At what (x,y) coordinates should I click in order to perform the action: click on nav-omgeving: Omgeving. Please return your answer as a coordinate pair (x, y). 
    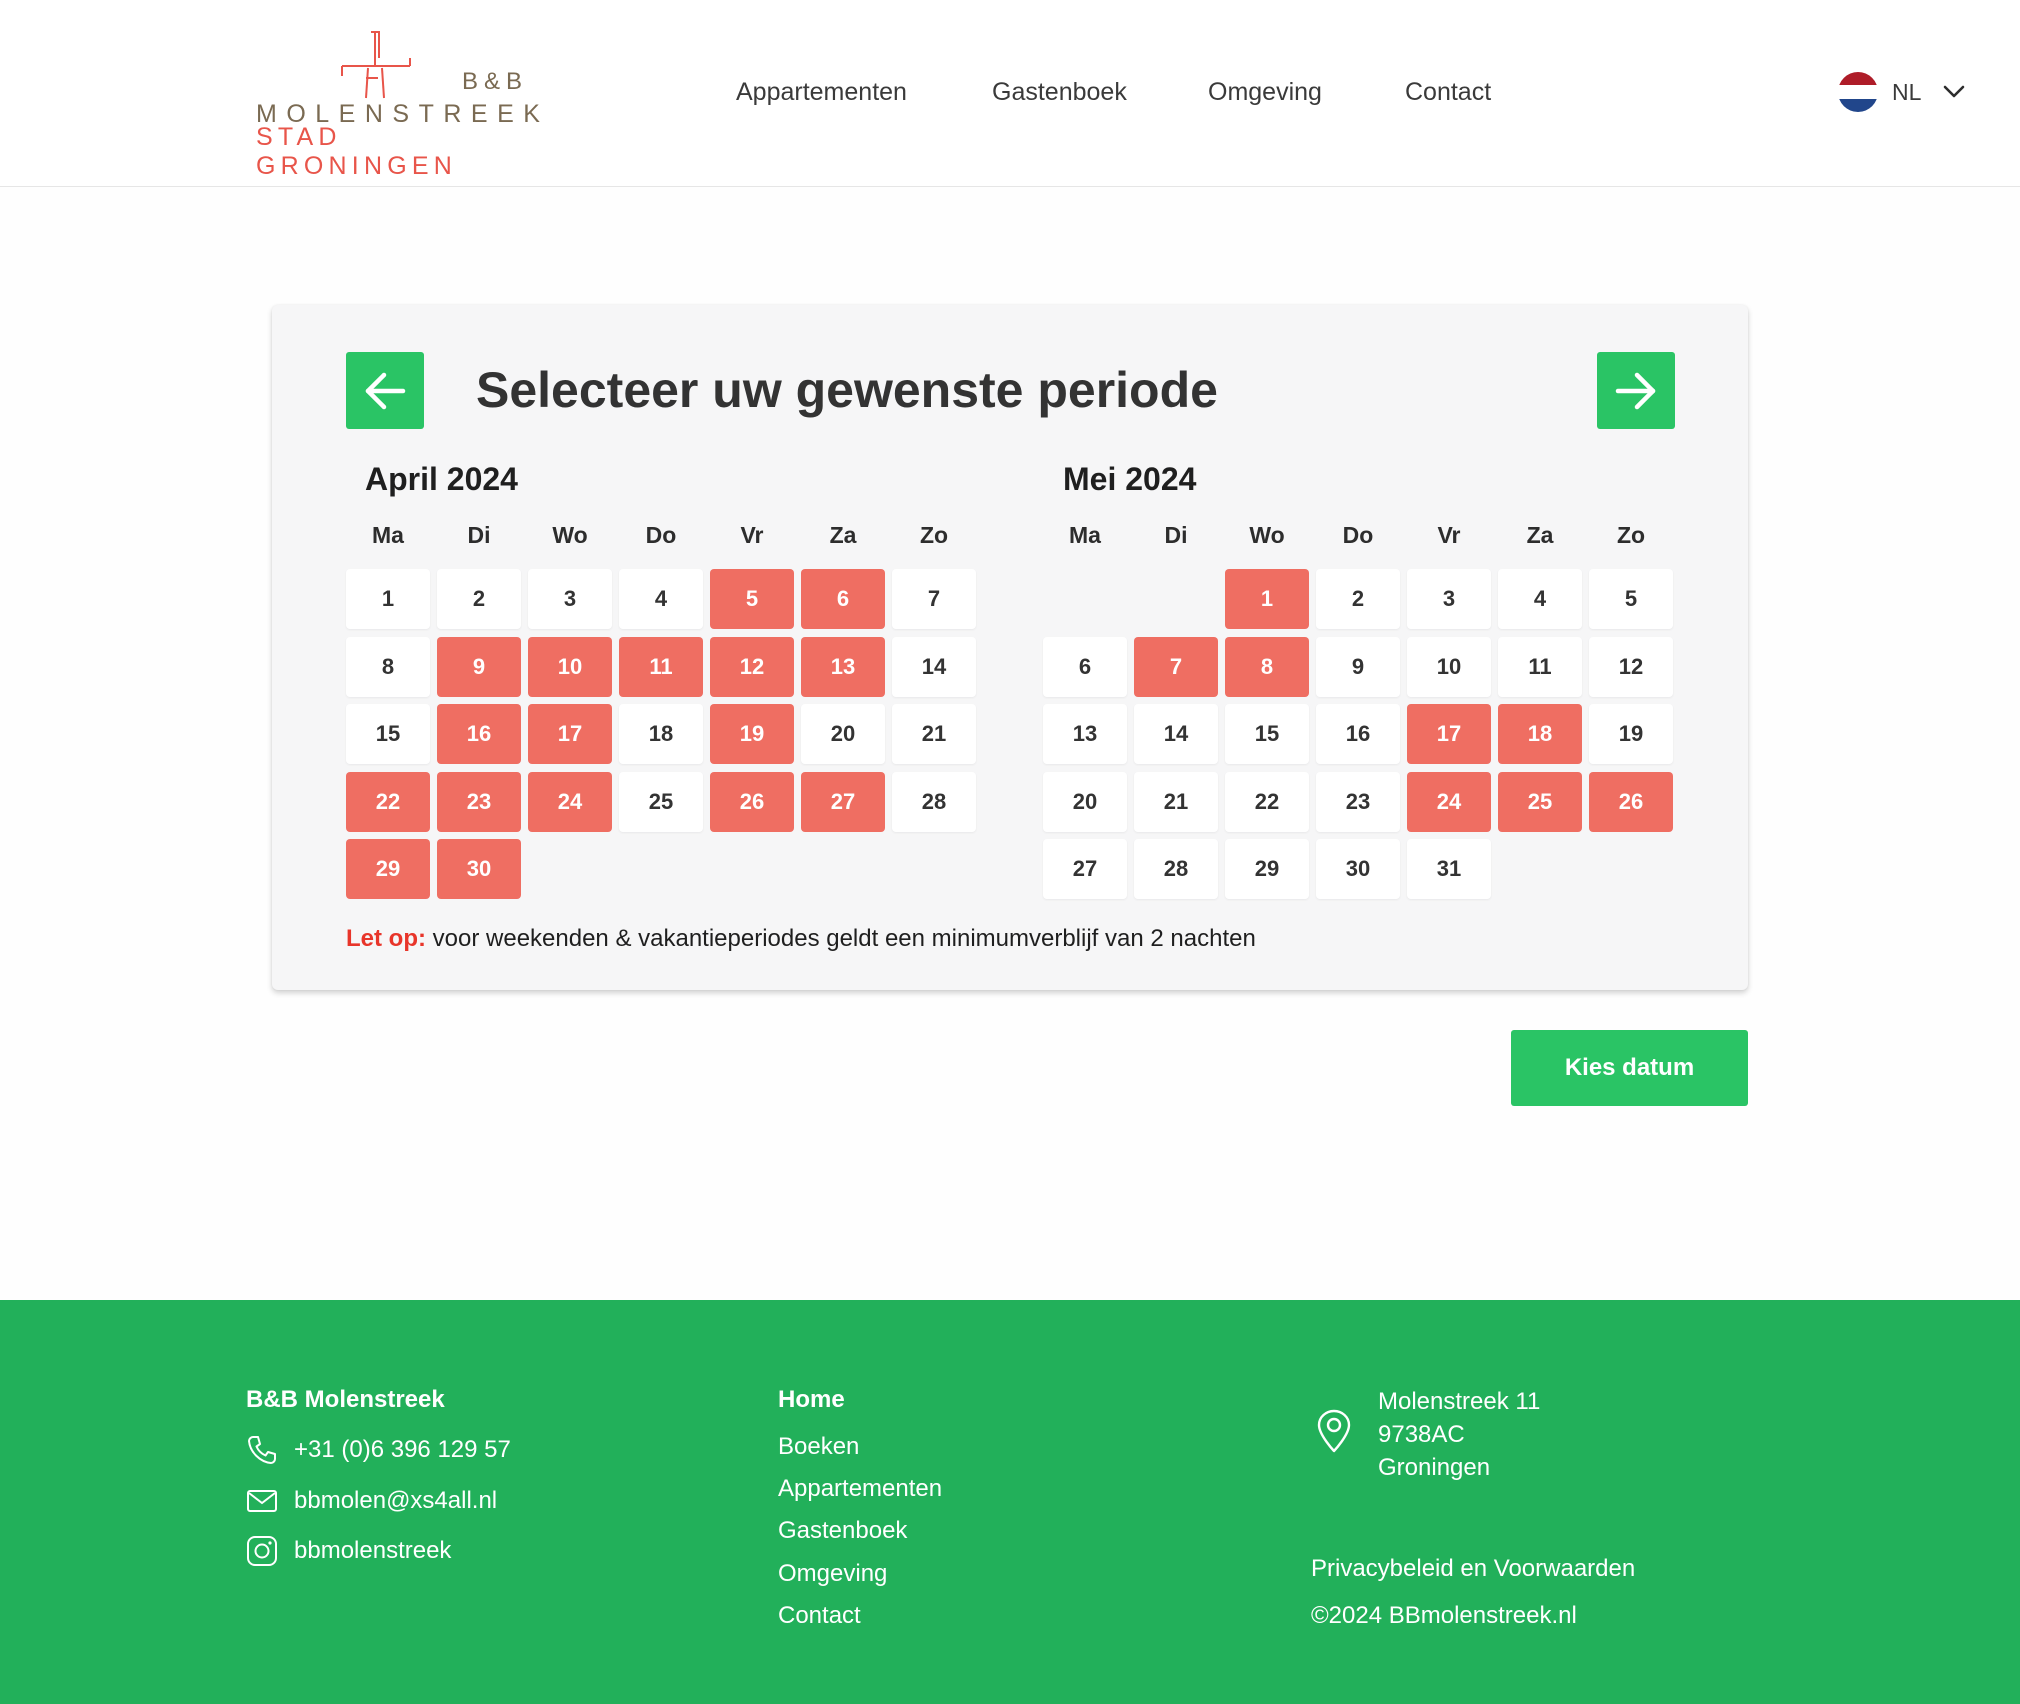
    Looking at the image, I should click on (1265, 92).